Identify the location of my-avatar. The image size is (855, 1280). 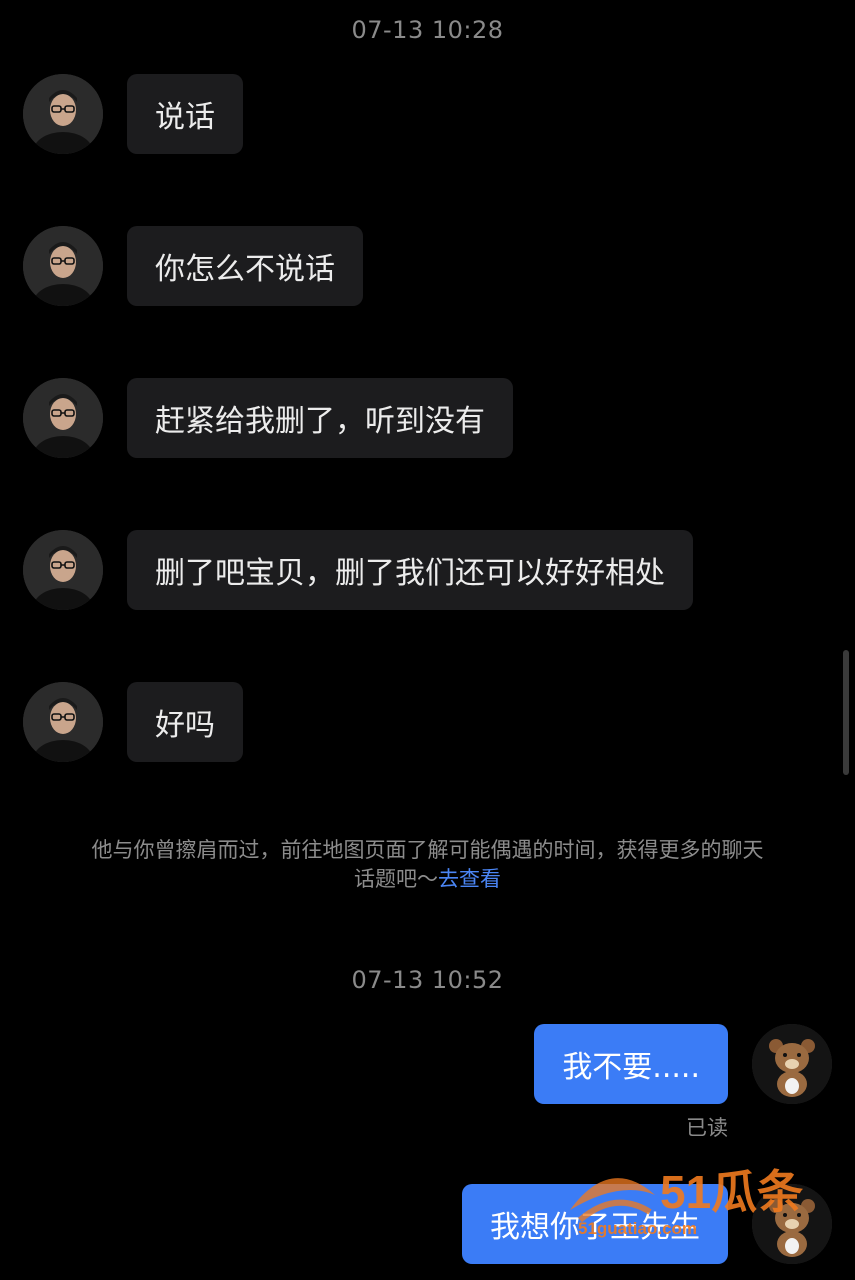
(792, 1064).